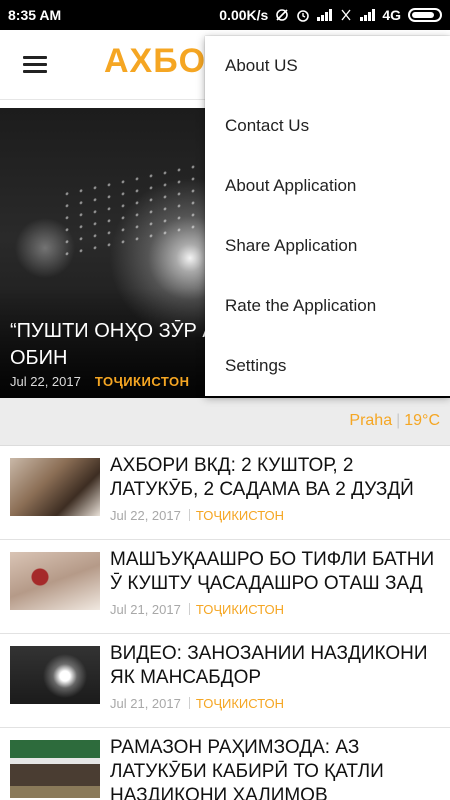 The width and height of the screenshot is (450, 800). Describe the element at coordinates (282, 15) in the screenshot. I see `data-saver-icon` at that location.